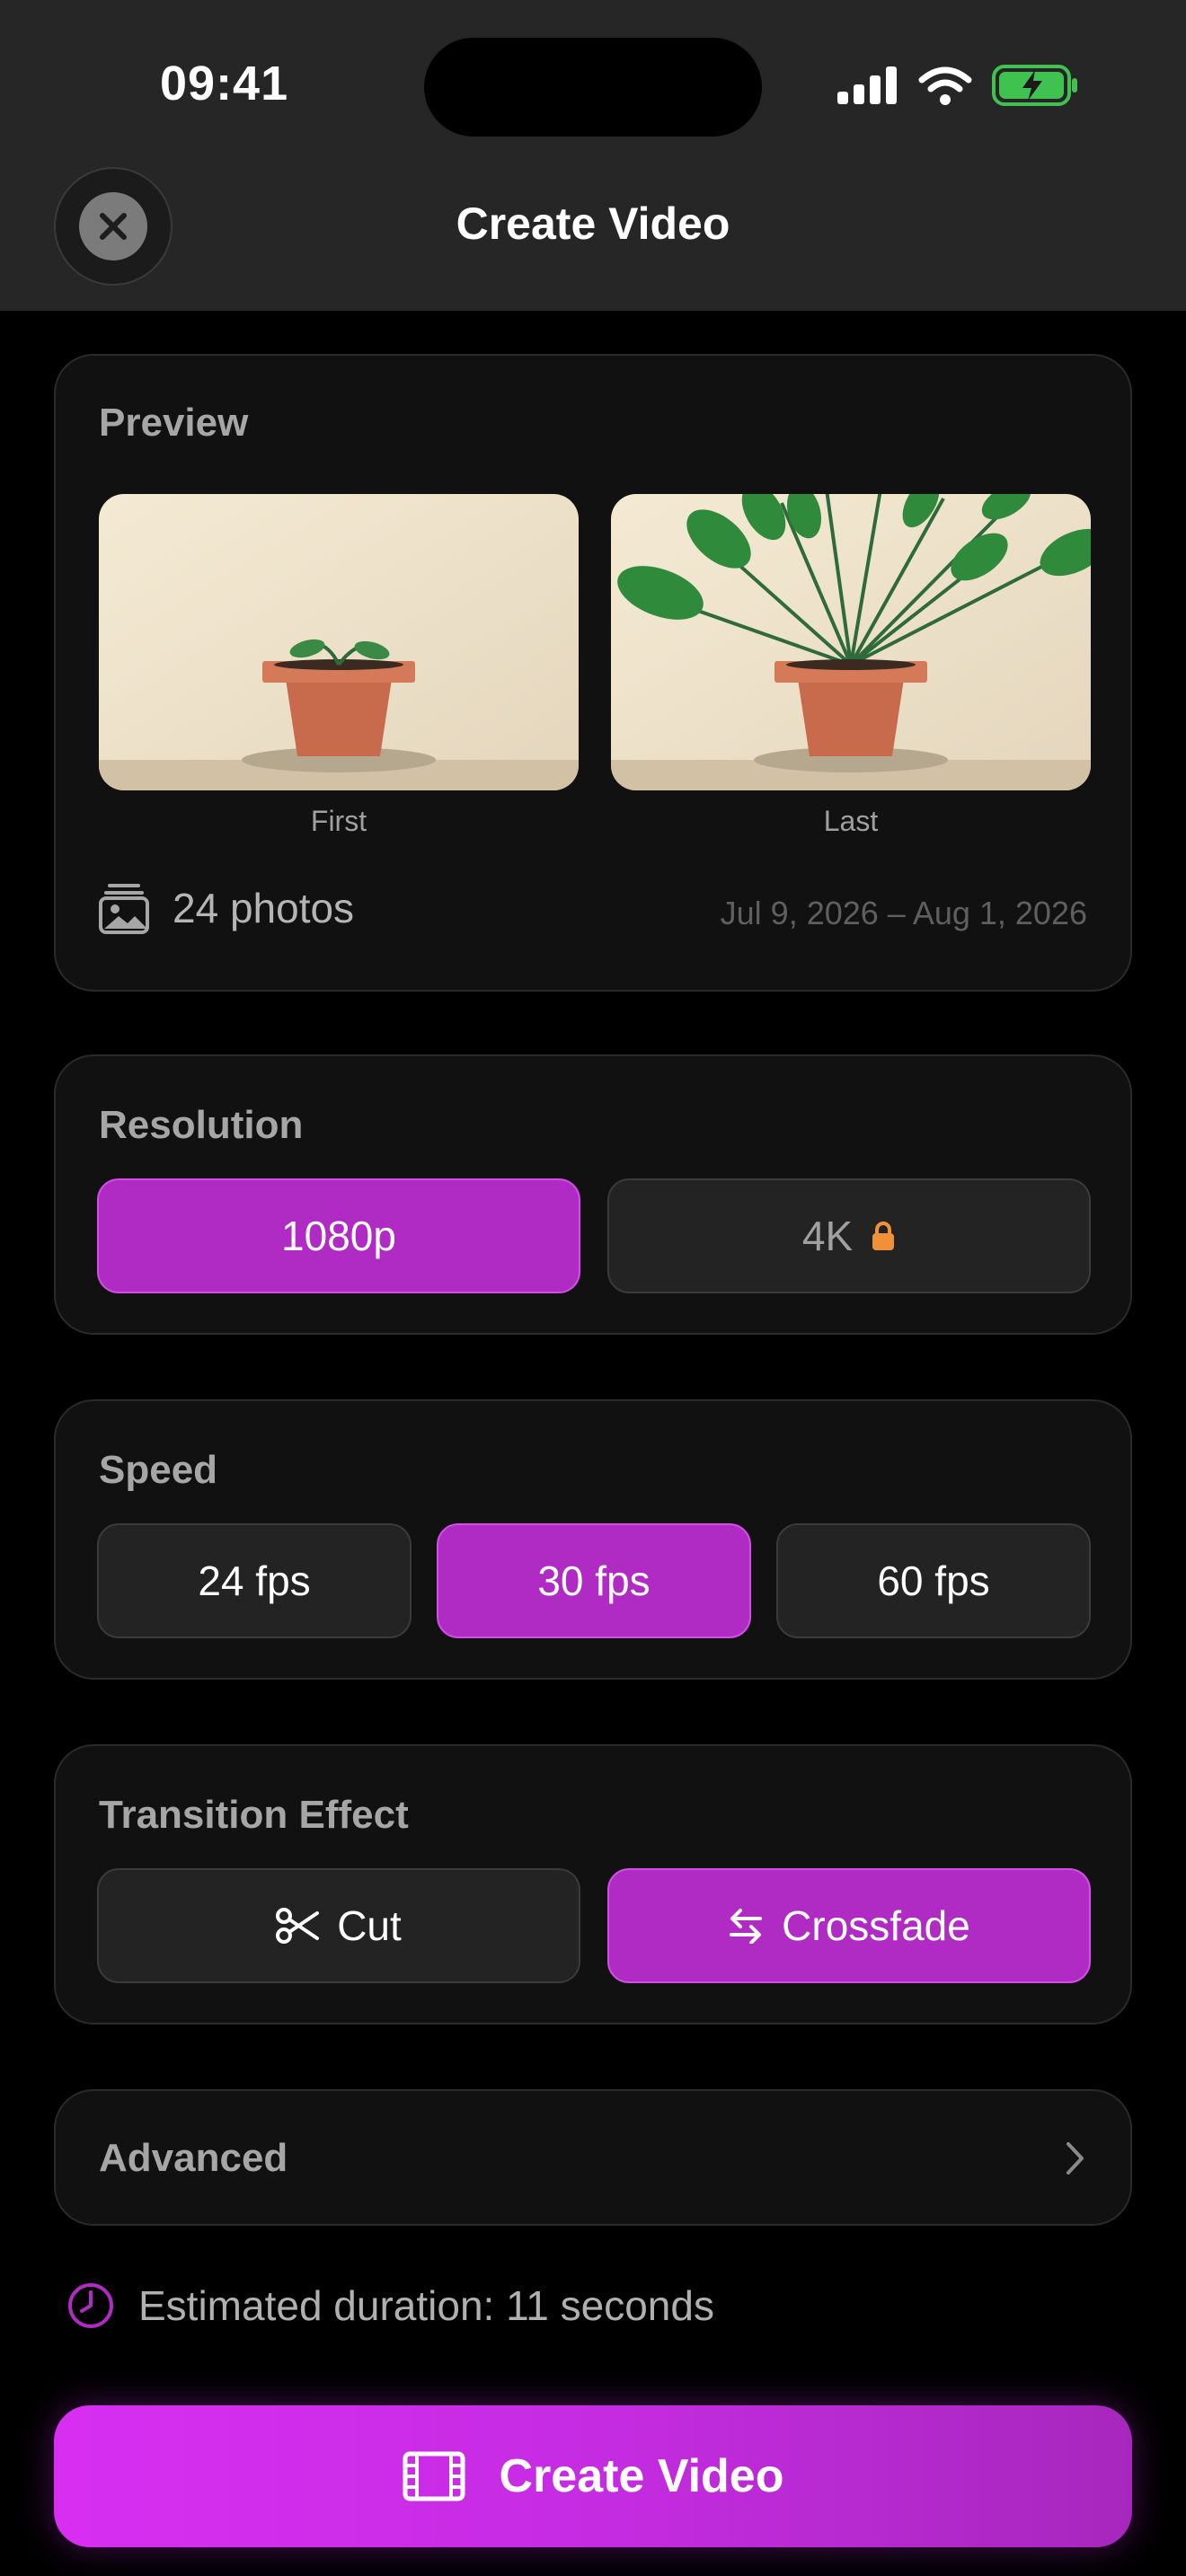 This screenshot has width=1186, height=2576. Describe the element at coordinates (851, 821) in the screenshot. I see `last-photo-label: Last` at that location.